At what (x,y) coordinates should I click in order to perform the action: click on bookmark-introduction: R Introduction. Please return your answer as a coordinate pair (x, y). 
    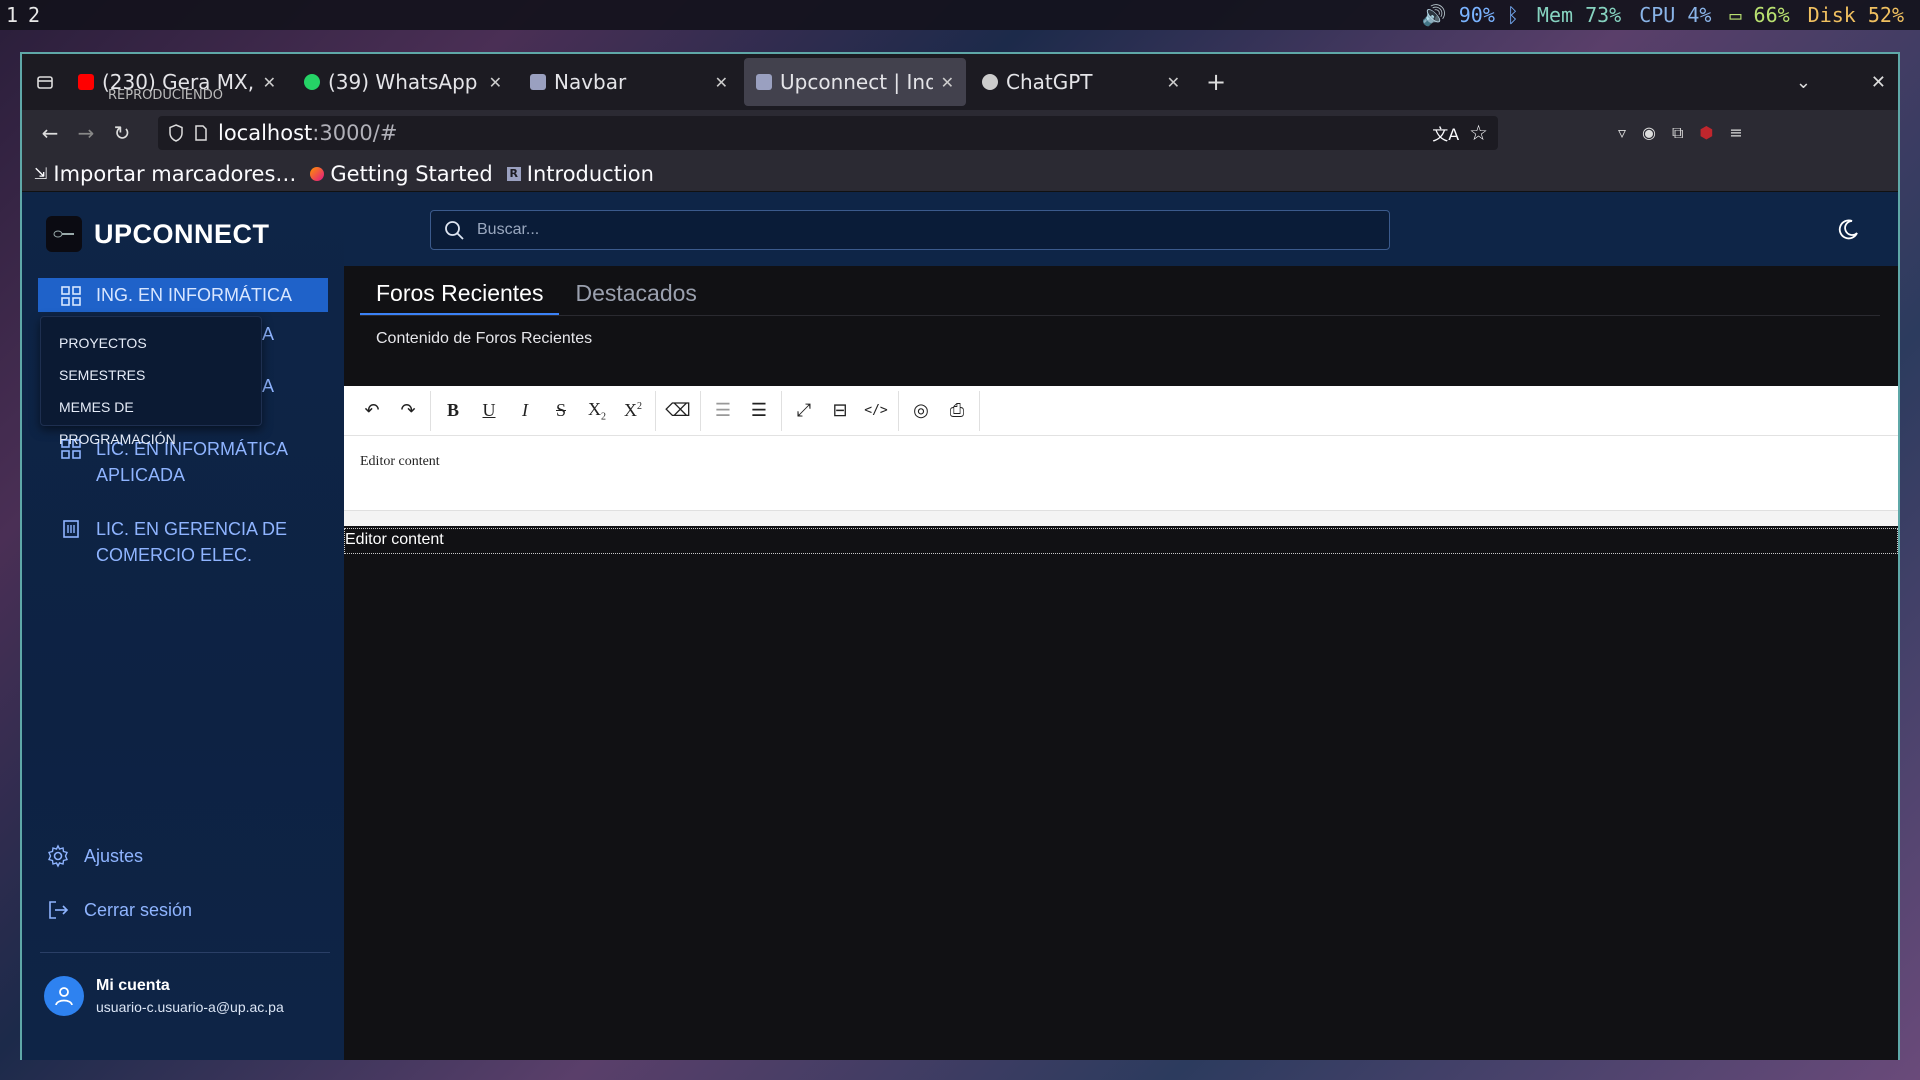
    Looking at the image, I should click on (580, 174).